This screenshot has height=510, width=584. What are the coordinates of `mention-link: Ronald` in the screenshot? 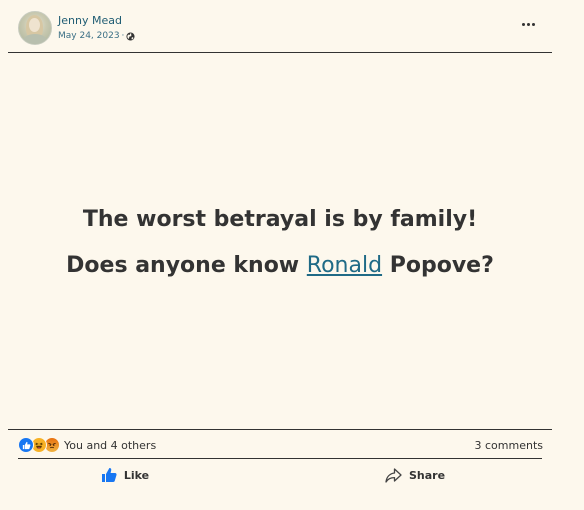 It's located at (344, 265).